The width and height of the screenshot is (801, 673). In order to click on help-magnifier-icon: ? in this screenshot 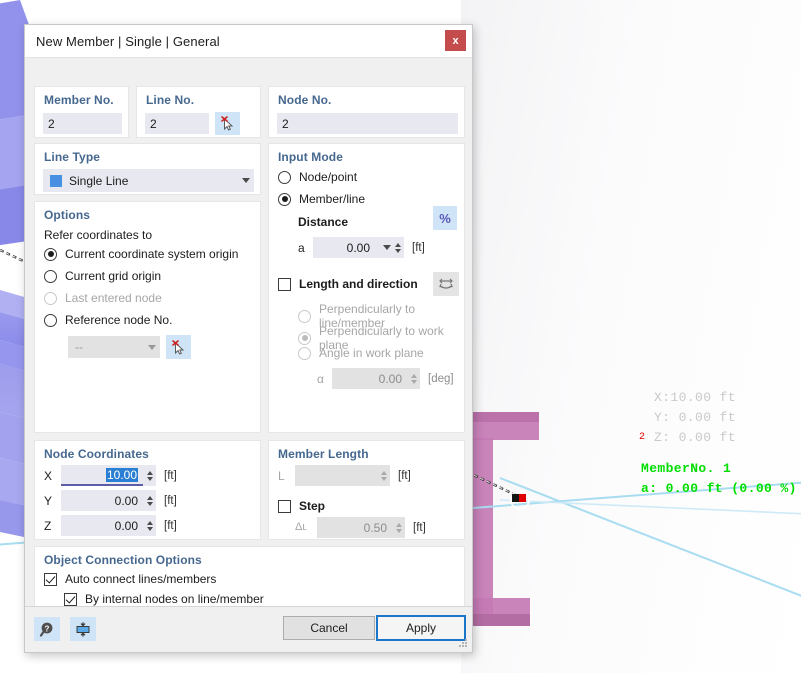, I will do `click(47, 629)`.